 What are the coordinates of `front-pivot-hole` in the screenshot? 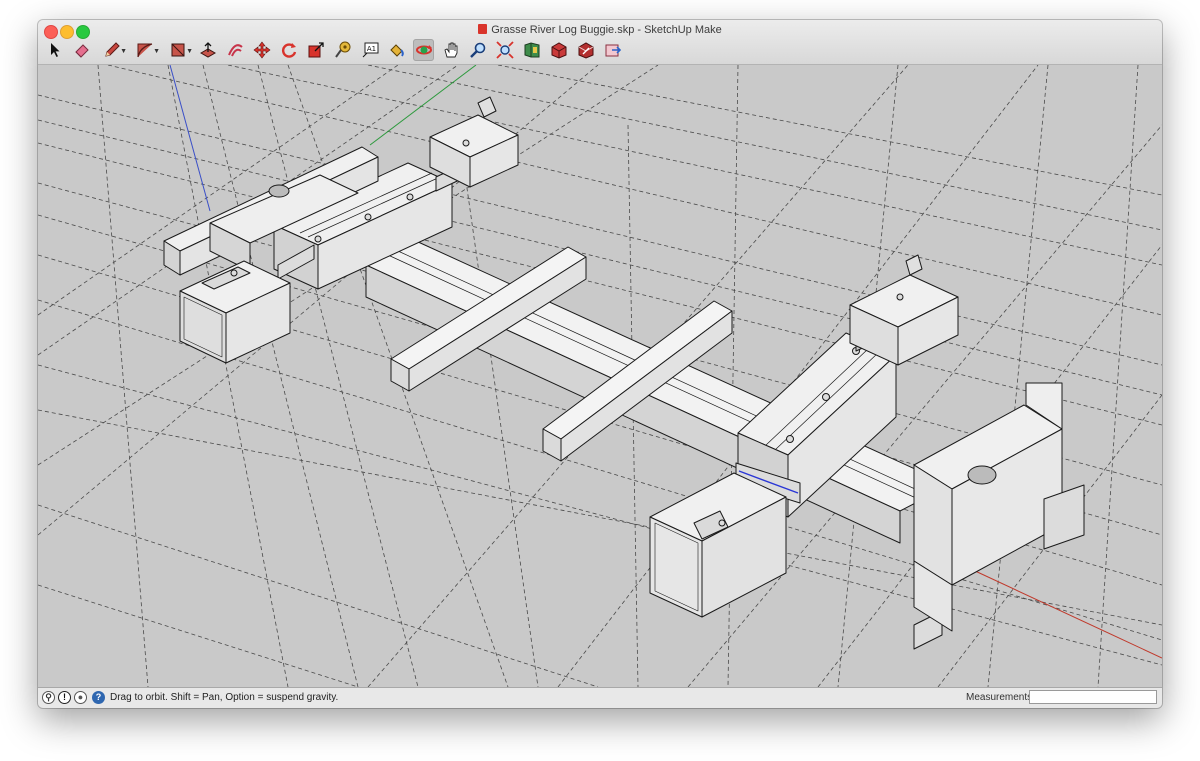 It's located at (982, 475).